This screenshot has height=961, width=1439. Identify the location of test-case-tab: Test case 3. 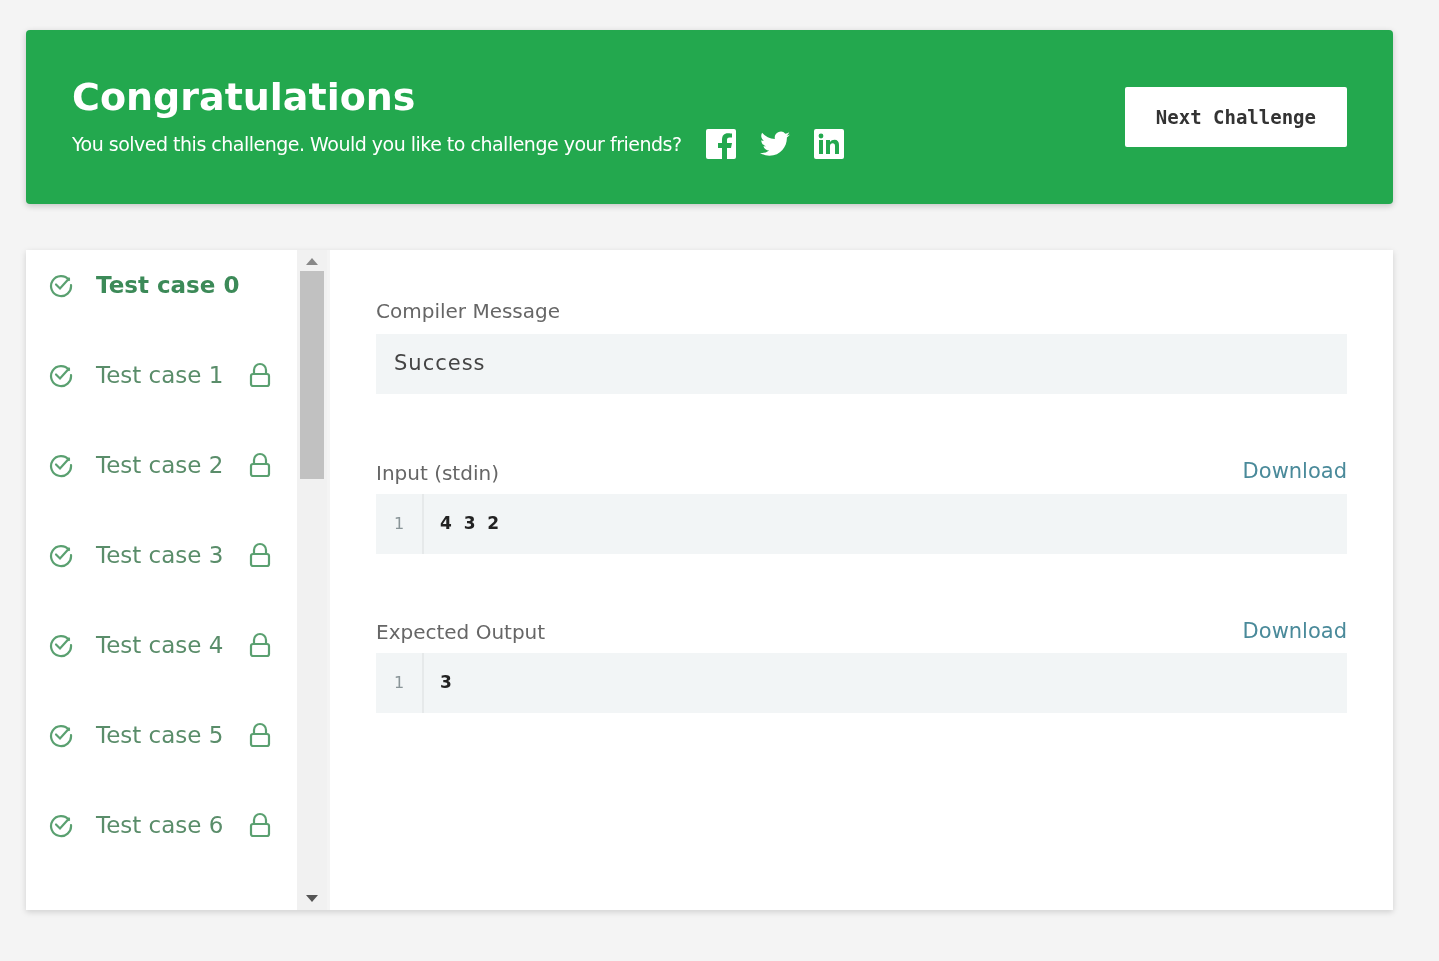
(161, 555).